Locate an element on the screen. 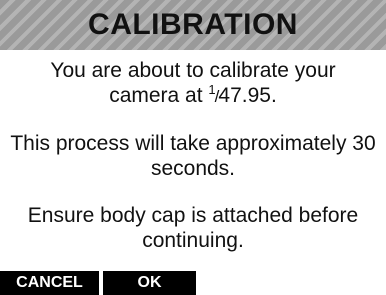 The image size is (386, 295). shutter-angle-value: 1/47.95 is located at coordinates (239, 95).